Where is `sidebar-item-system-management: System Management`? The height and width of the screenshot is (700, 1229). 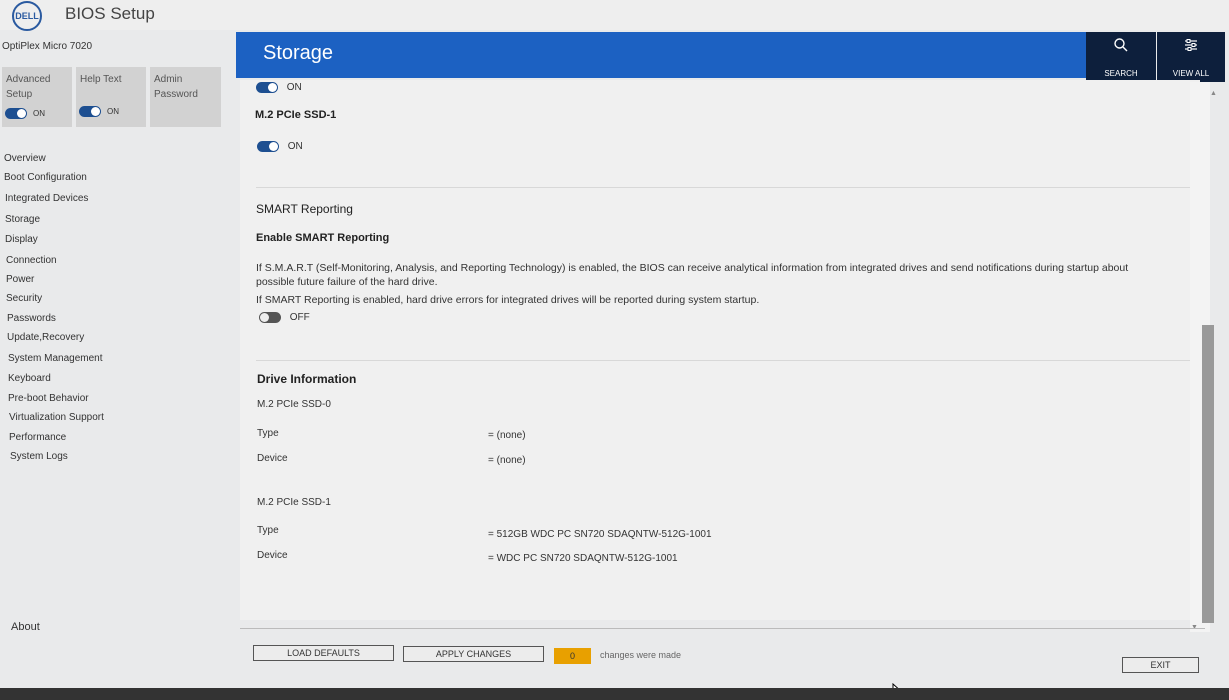
sidebar-item-system-management: System Management is located at coordinates (55, 358).